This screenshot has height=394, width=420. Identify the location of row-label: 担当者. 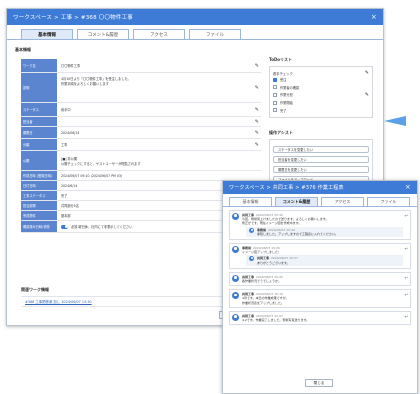
(39, 121).